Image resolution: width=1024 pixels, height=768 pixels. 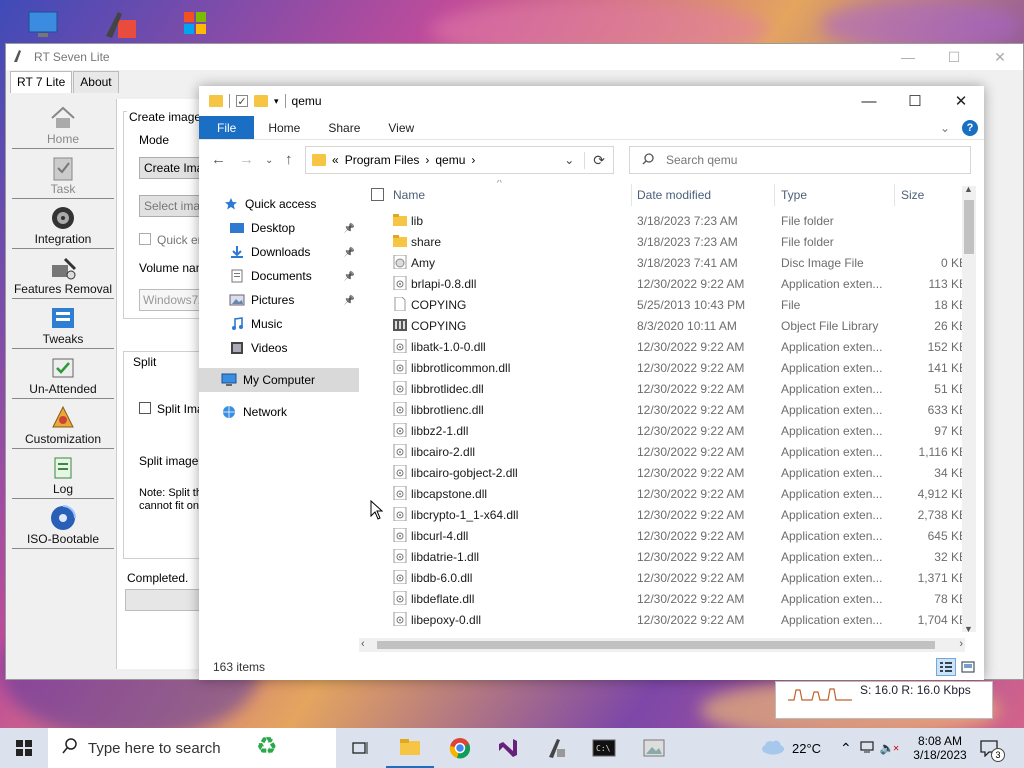 What do you see at coordinates (969, 409) in the screenshot?
I see `vertical-scrollbar: ▲ ▼` at bounding box center [969, 409].